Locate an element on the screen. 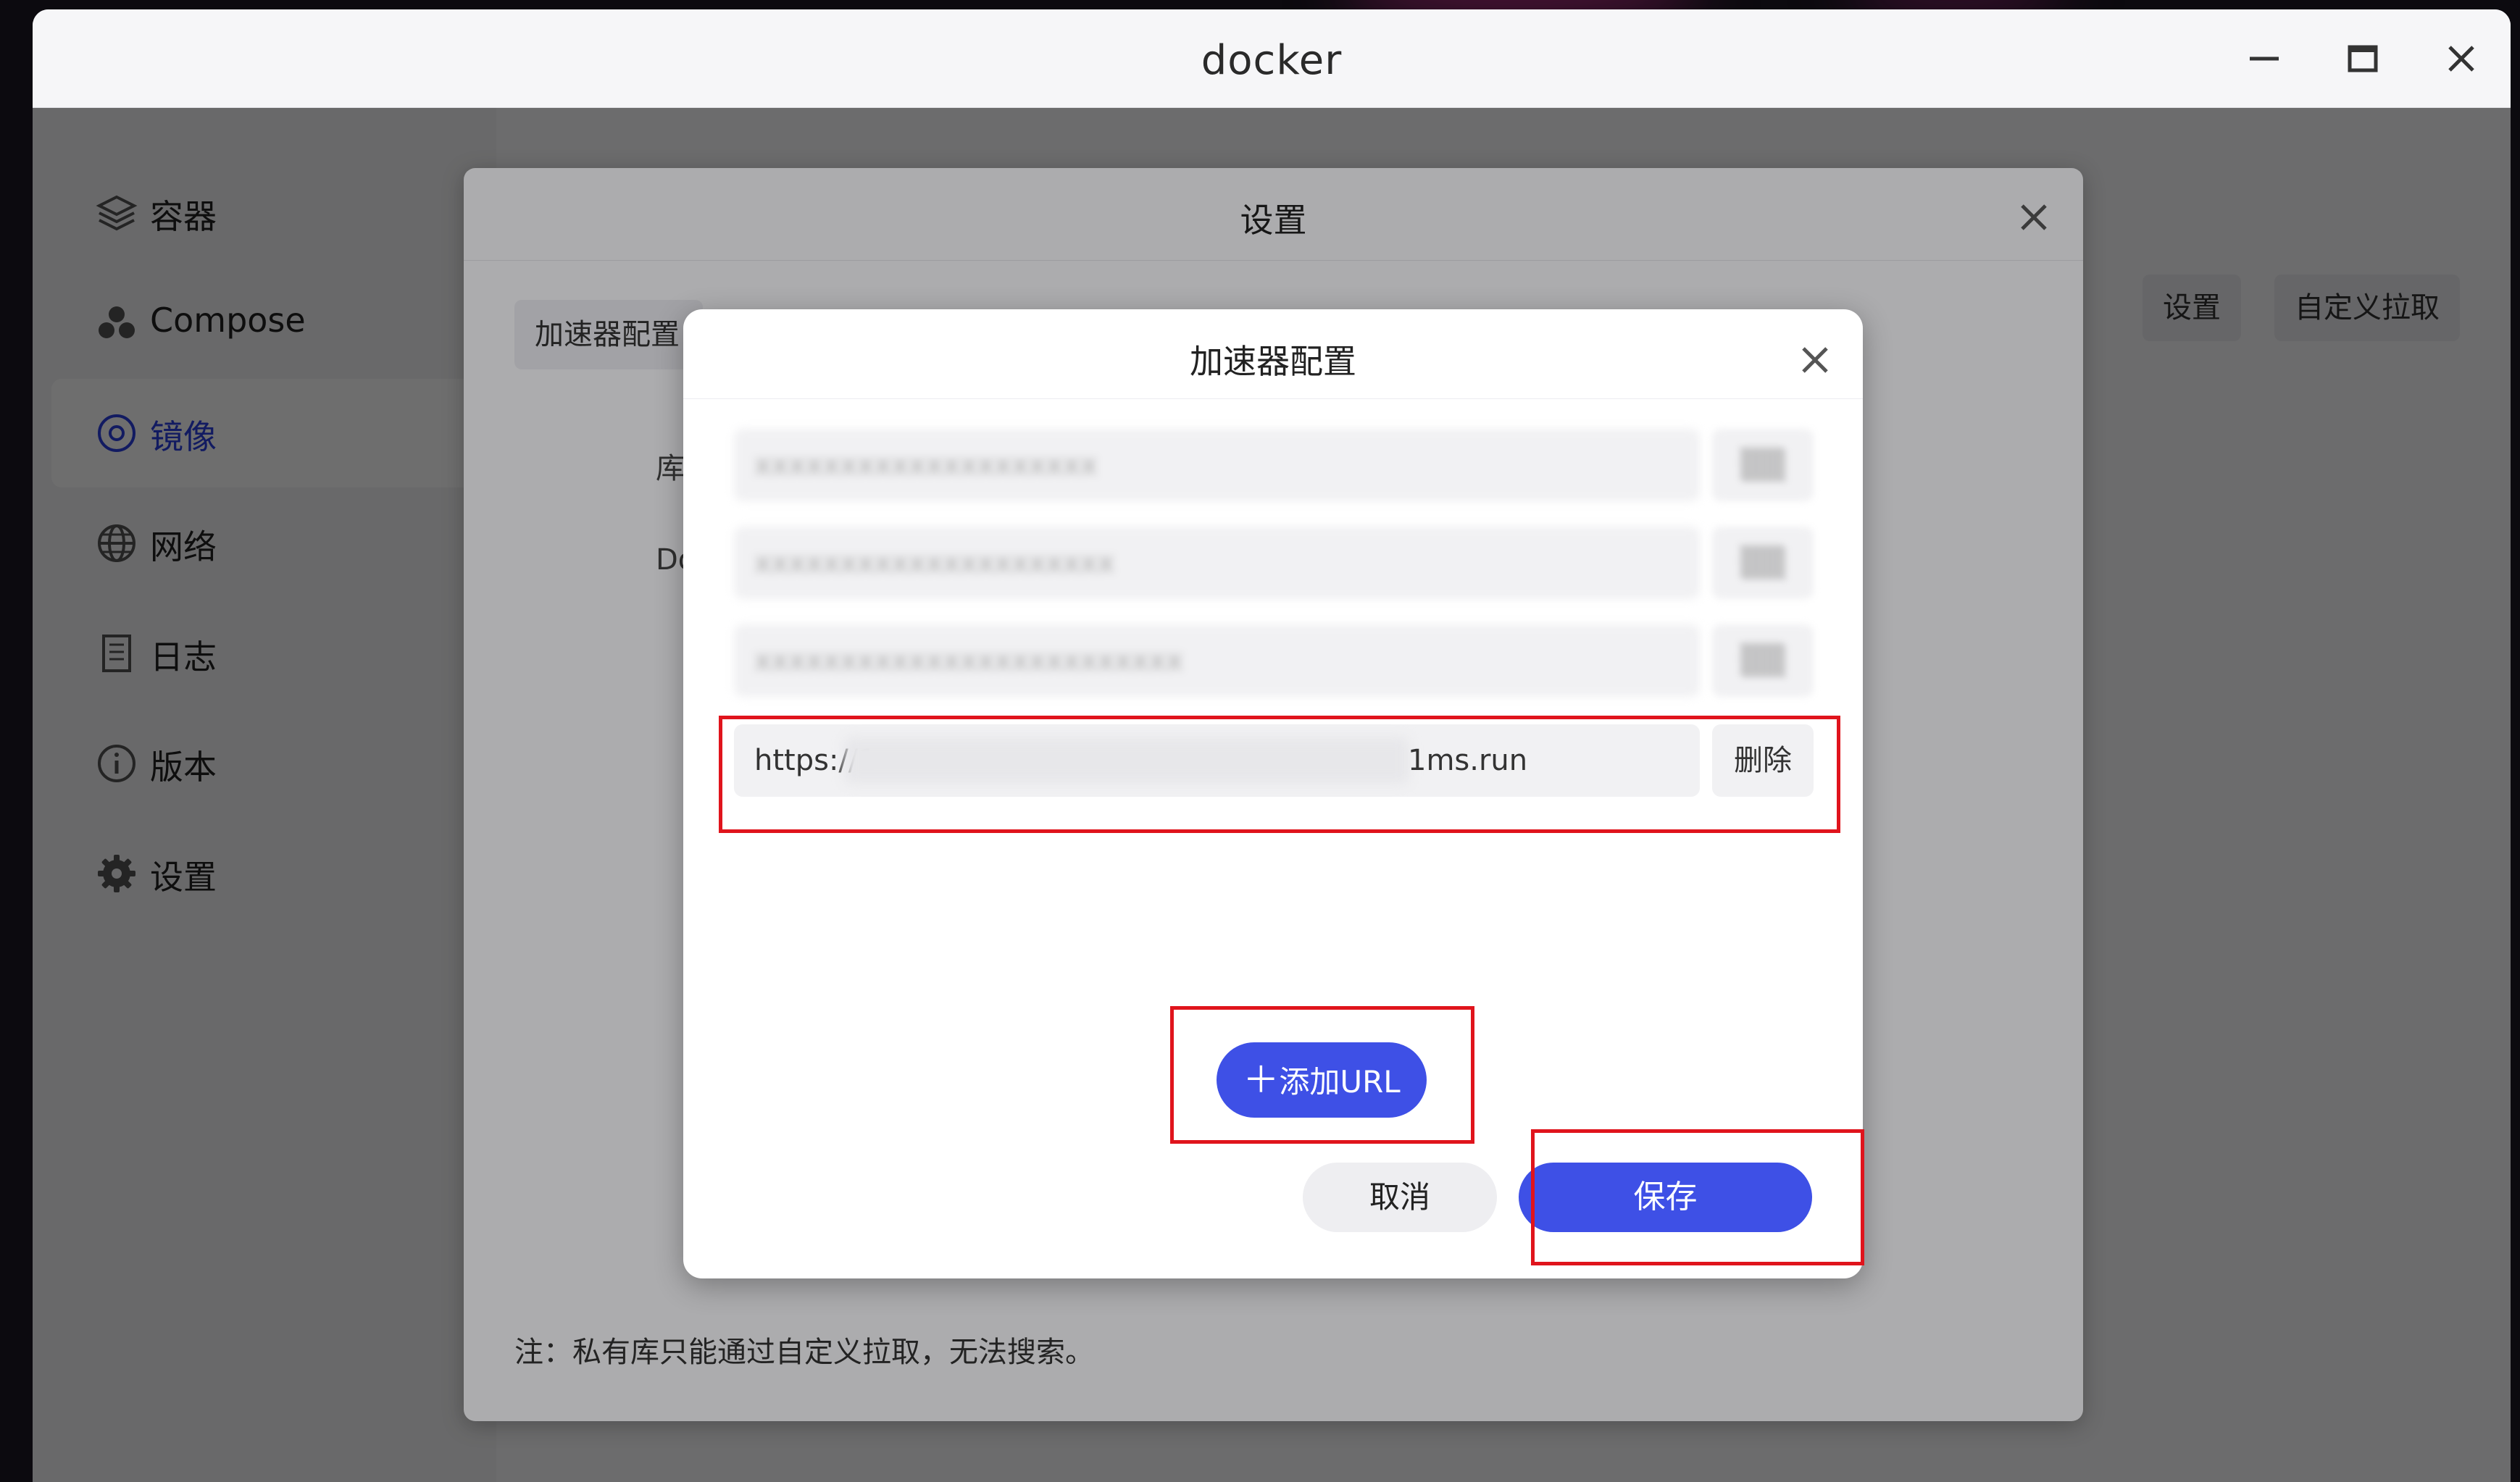 The image size is (2520, 1482). url-input-redacted: xxxxxxxxxxxxxxxxxxxx is located at coordinates (1217, 465).